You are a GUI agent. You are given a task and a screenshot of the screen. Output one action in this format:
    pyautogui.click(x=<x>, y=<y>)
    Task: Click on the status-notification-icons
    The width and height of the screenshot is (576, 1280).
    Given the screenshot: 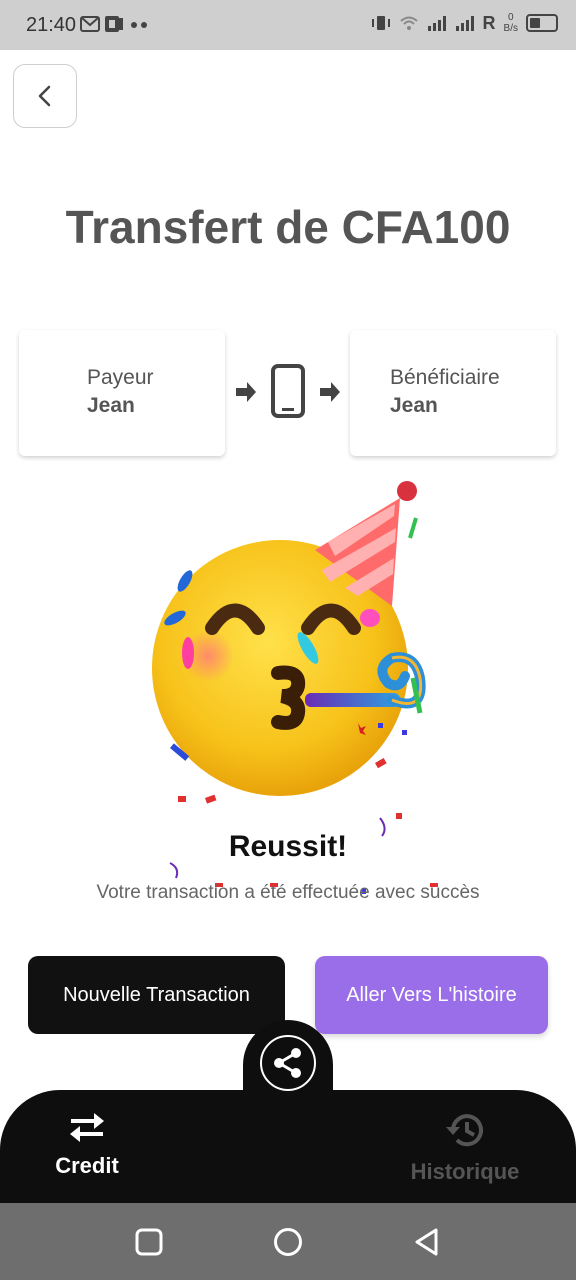 What is the action you would take?
    pyautogui.click(x=116, y=24)
    